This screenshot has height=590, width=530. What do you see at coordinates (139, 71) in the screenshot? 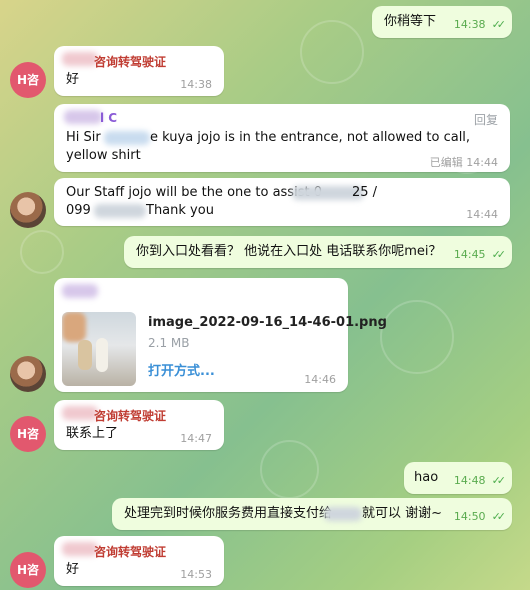
I see `incoming-message: 咨询转驾驶证 好 14:38` at bounding box center [139, 71].